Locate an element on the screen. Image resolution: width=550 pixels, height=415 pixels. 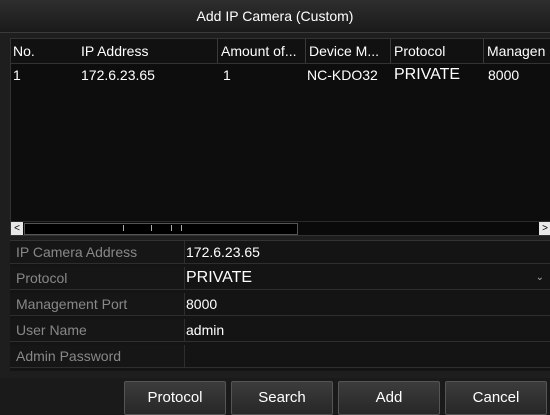
management-port-input: 8000 is located at coordinates (366, 304).